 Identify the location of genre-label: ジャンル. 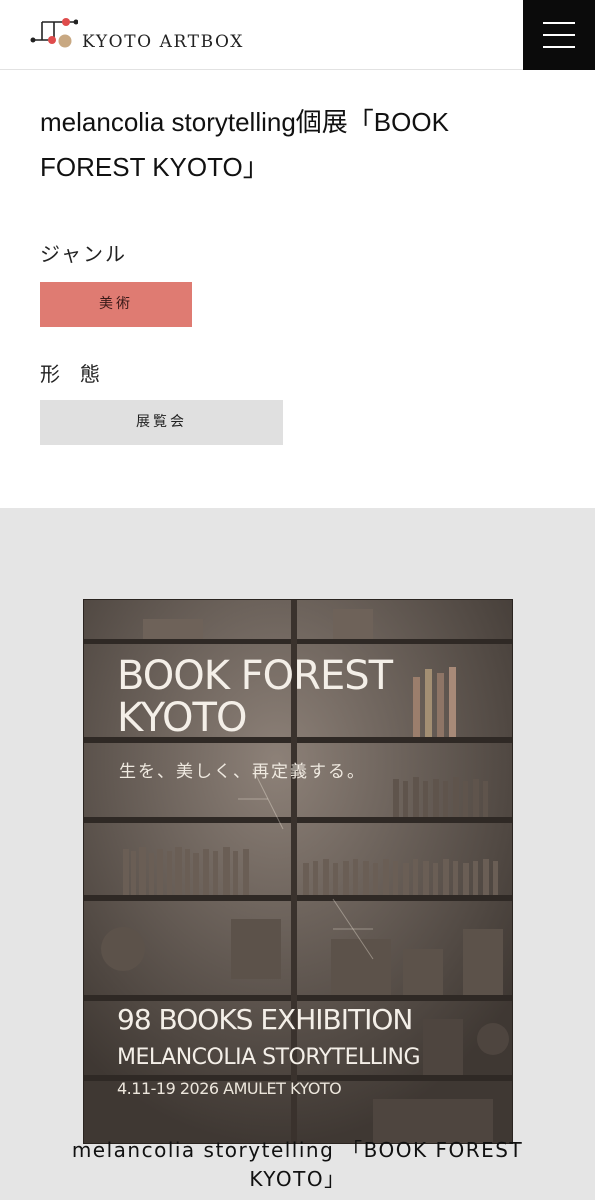
(83, 254).